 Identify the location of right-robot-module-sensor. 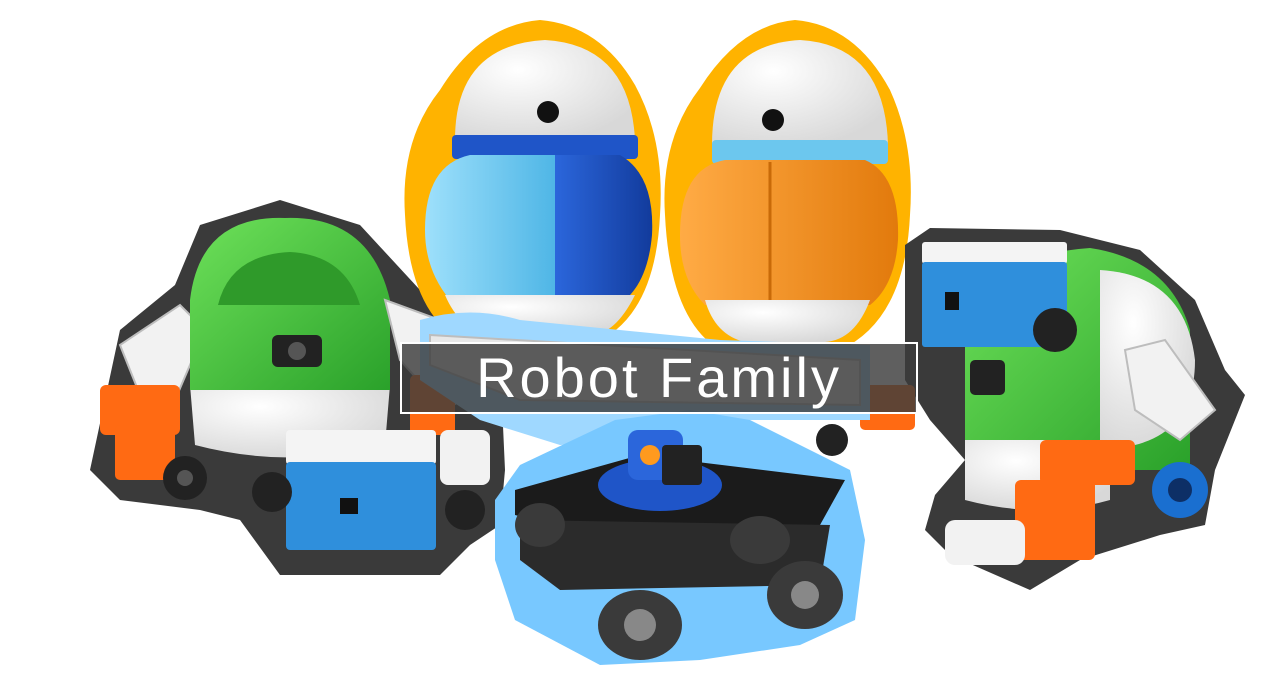
(952, 301).